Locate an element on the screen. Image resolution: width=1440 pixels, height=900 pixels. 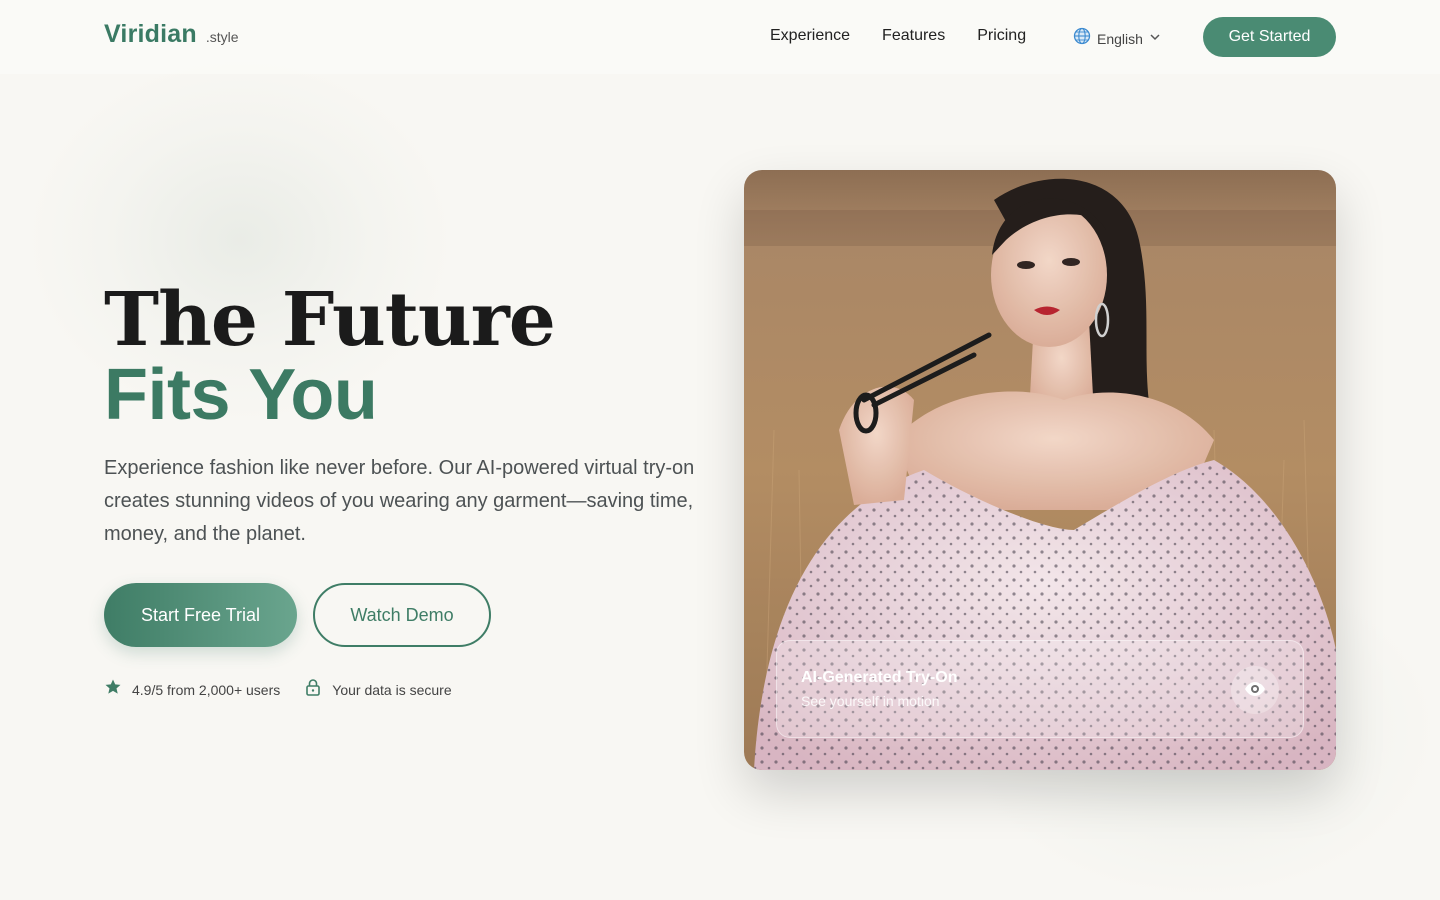
security-text: Your data is secure is located at coordinates (392, 689).